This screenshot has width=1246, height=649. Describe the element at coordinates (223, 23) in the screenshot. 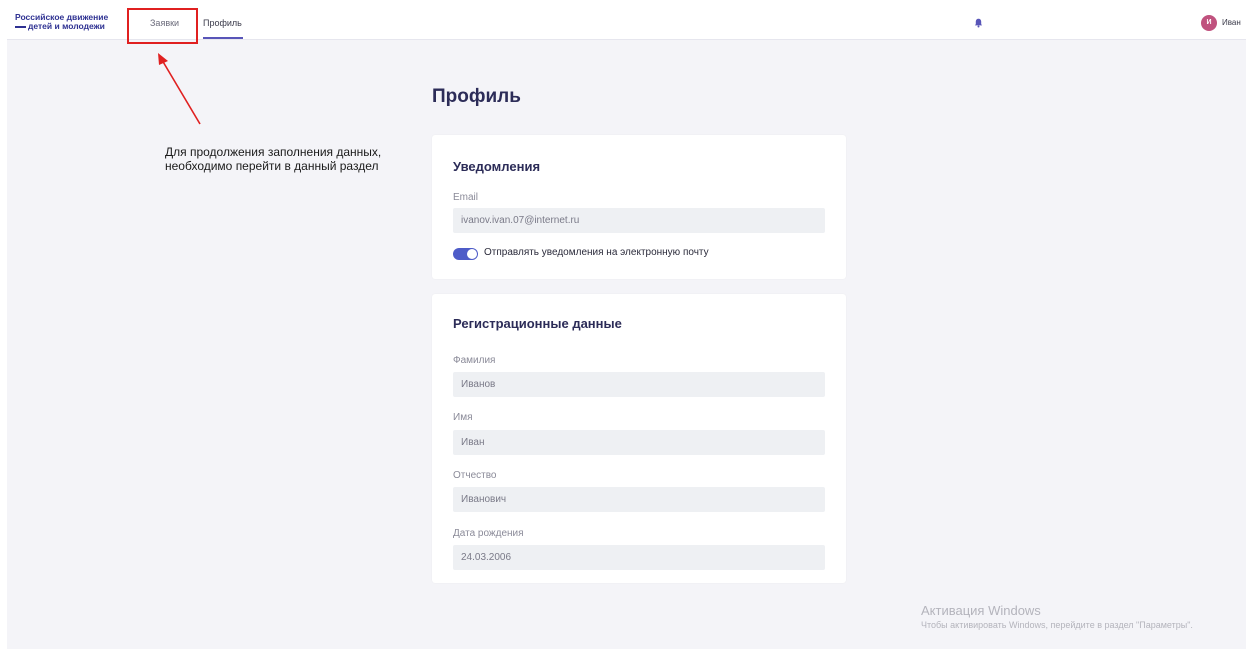

I see `nav-tab-profile: Профиль` at that location.